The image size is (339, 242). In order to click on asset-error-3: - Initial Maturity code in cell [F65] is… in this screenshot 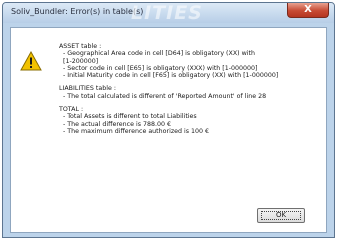, I will do `click(171, 76)`.